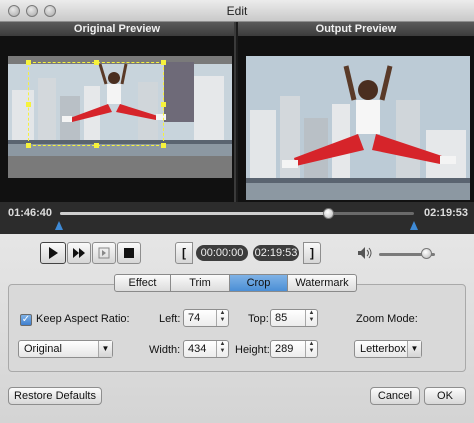 The height and width of the screenshot is (423, 474). What do you see at coordinates (383, 349) in the screenshot?
I see `zoom-mode-value: Letterbox` at bounding box center [383, 349].